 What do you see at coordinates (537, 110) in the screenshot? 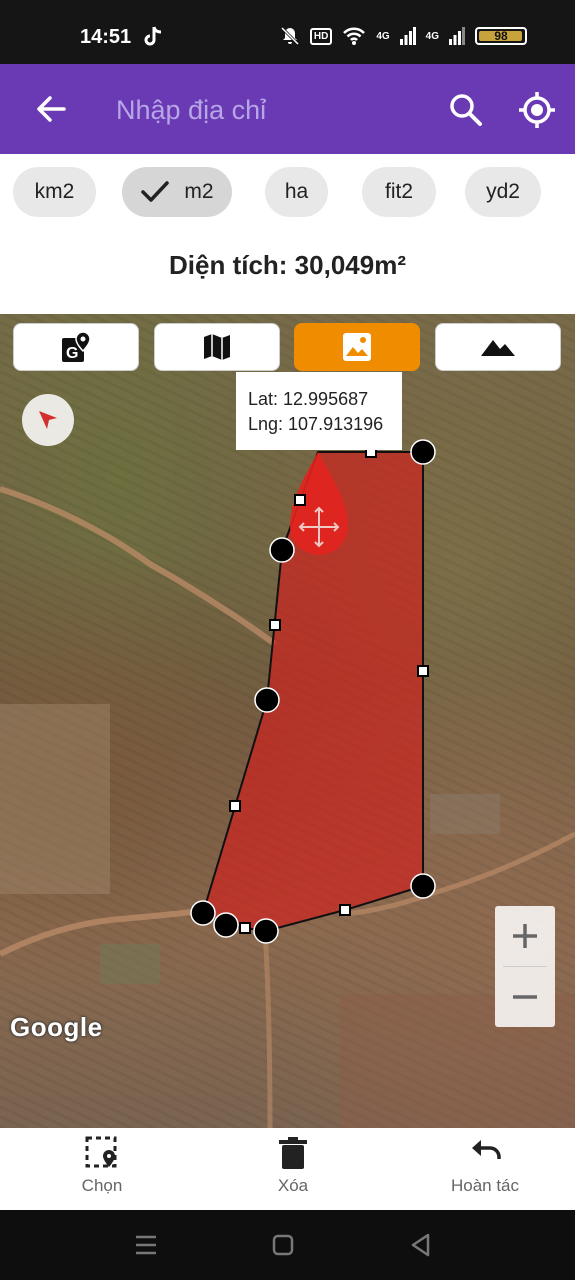
I see `my-location-icon` at bounding box center [537, 110].